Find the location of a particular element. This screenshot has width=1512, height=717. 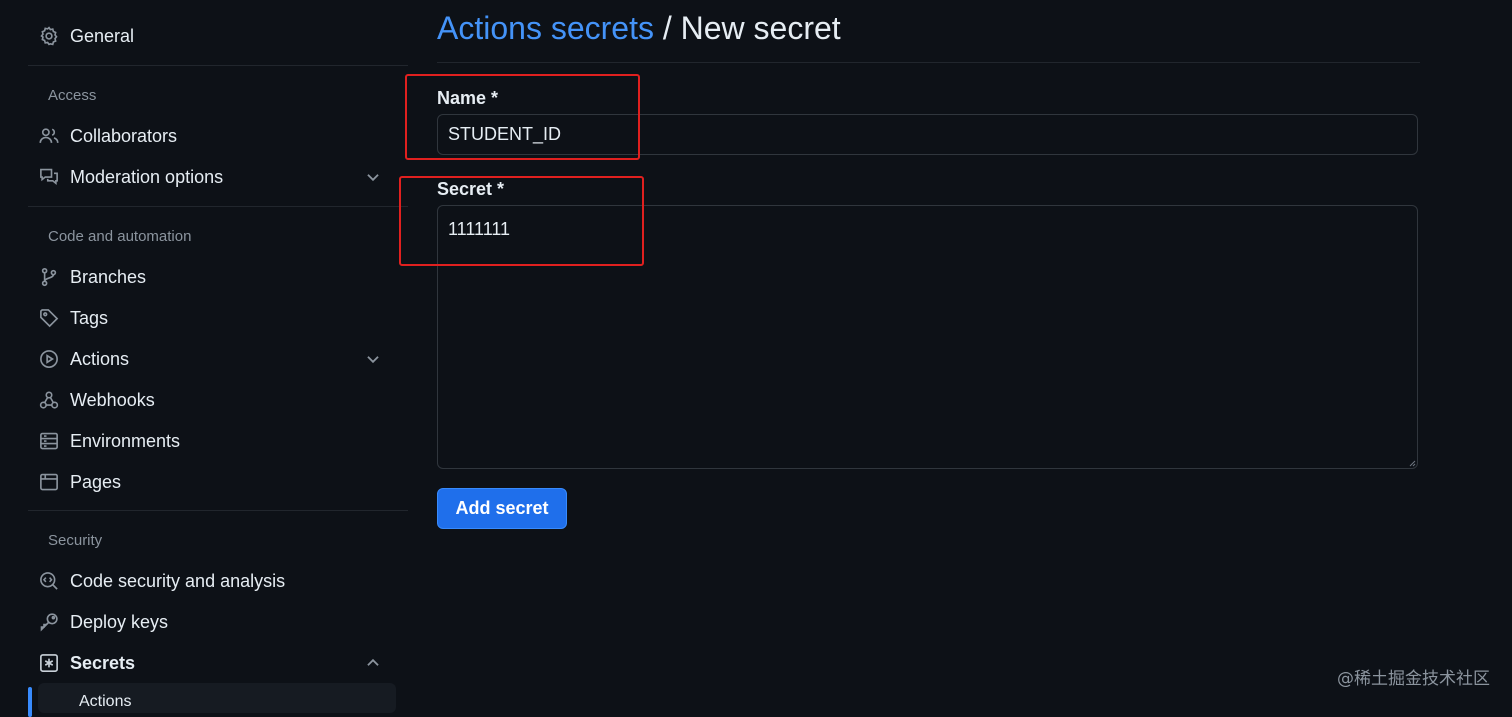

codescan-icon is located at coordinates (49, 581).